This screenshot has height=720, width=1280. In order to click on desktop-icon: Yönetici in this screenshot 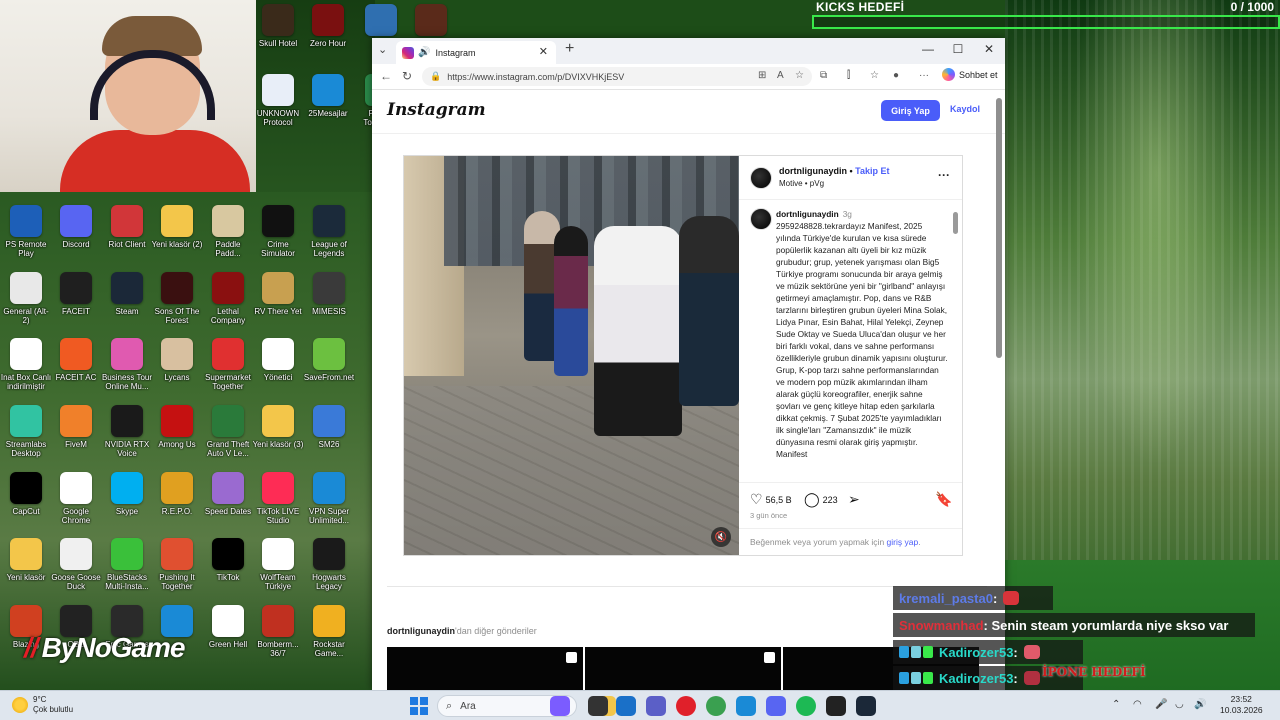, I will do `click(278, 365)`.